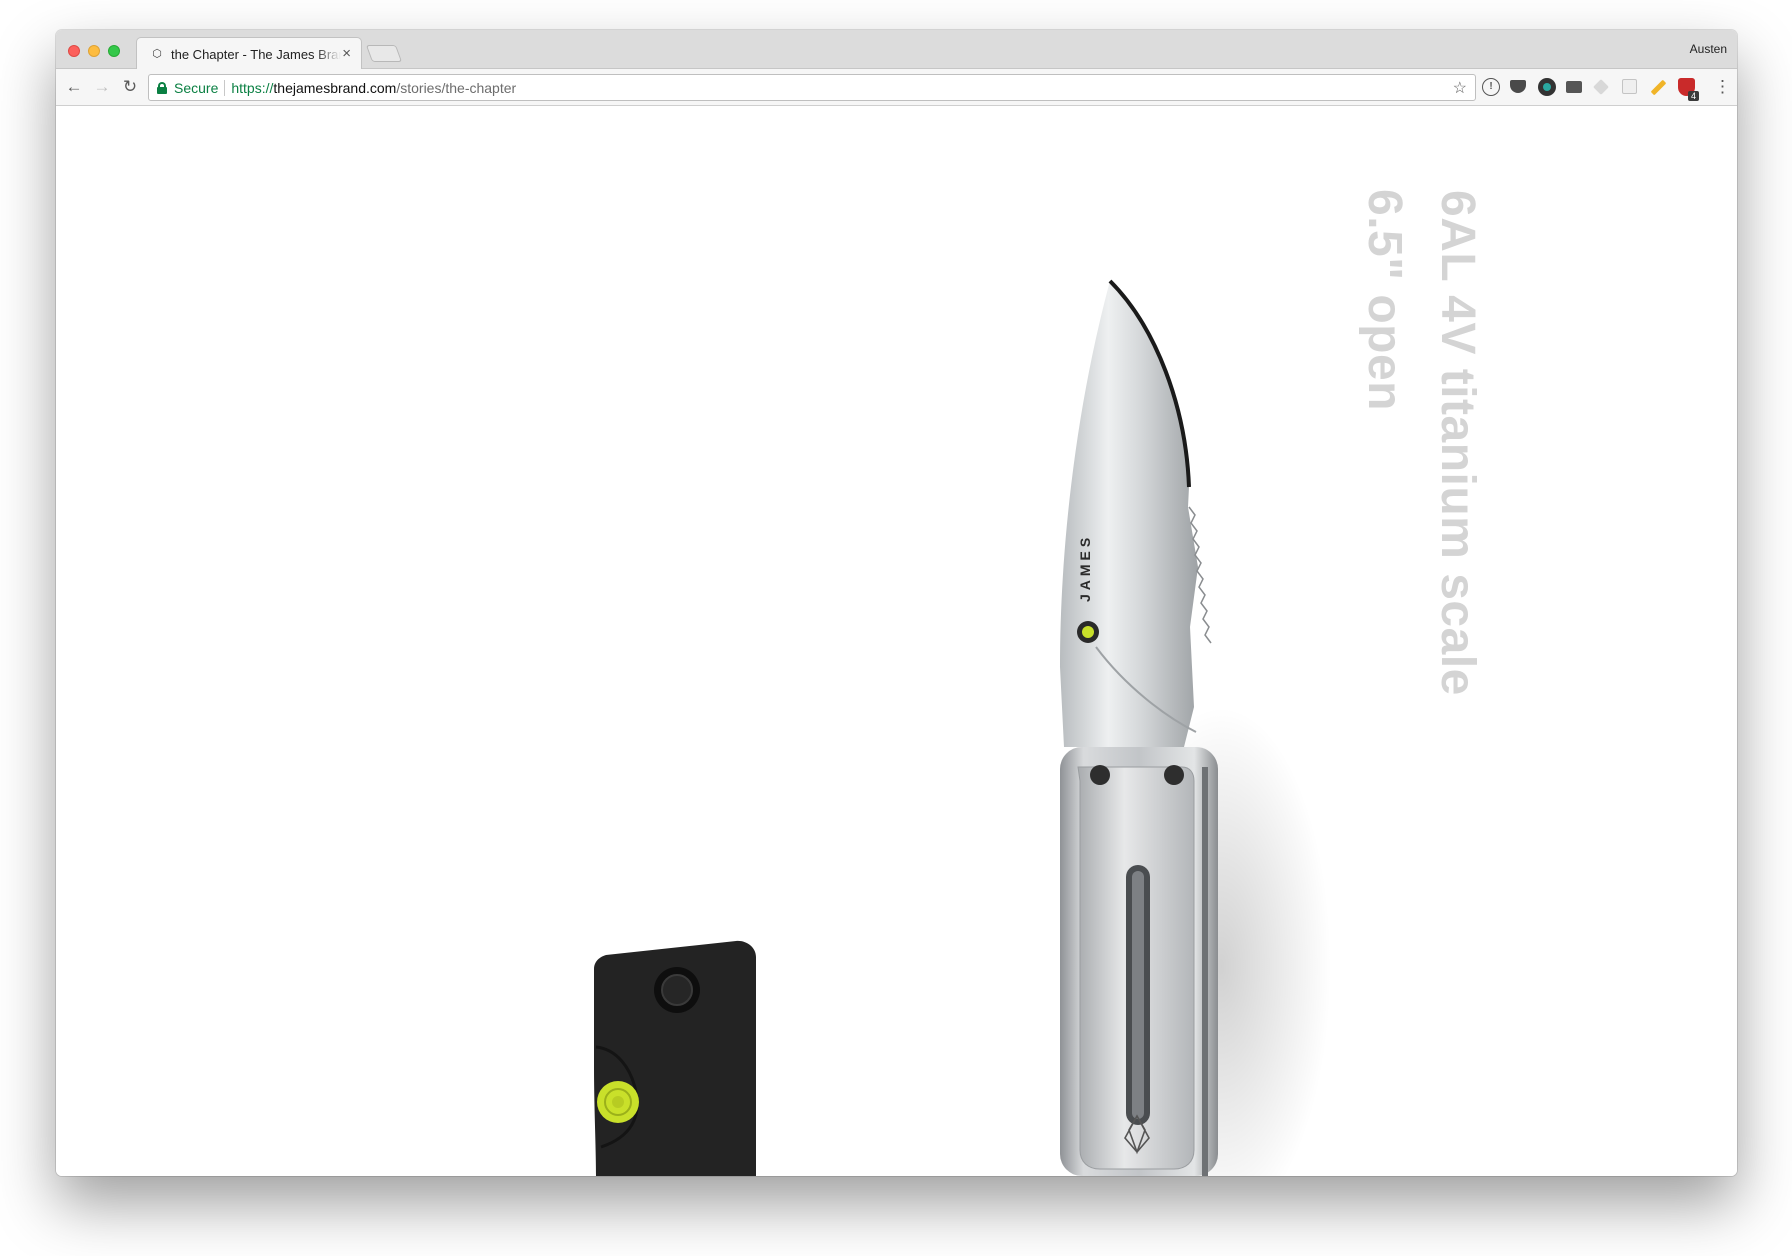 The image size is (1792, 1256). I want to click on handle-screw-left, so click(1100, 775).